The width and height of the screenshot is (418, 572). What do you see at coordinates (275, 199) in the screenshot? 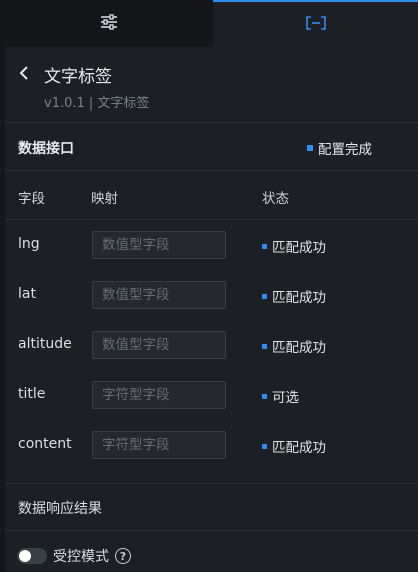
I see `column-header-status: 状态` at bounding box center [275, 199].